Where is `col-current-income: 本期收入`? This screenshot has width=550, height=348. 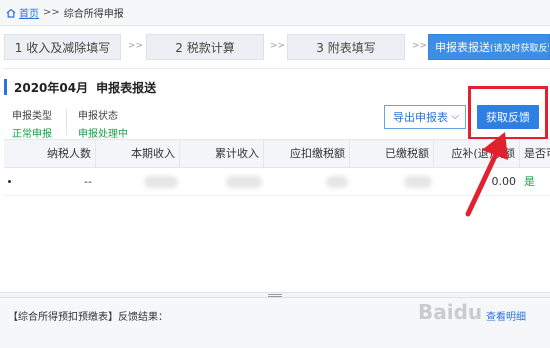 col-current-income: 本期收入 is located at coordinates (138, 154).